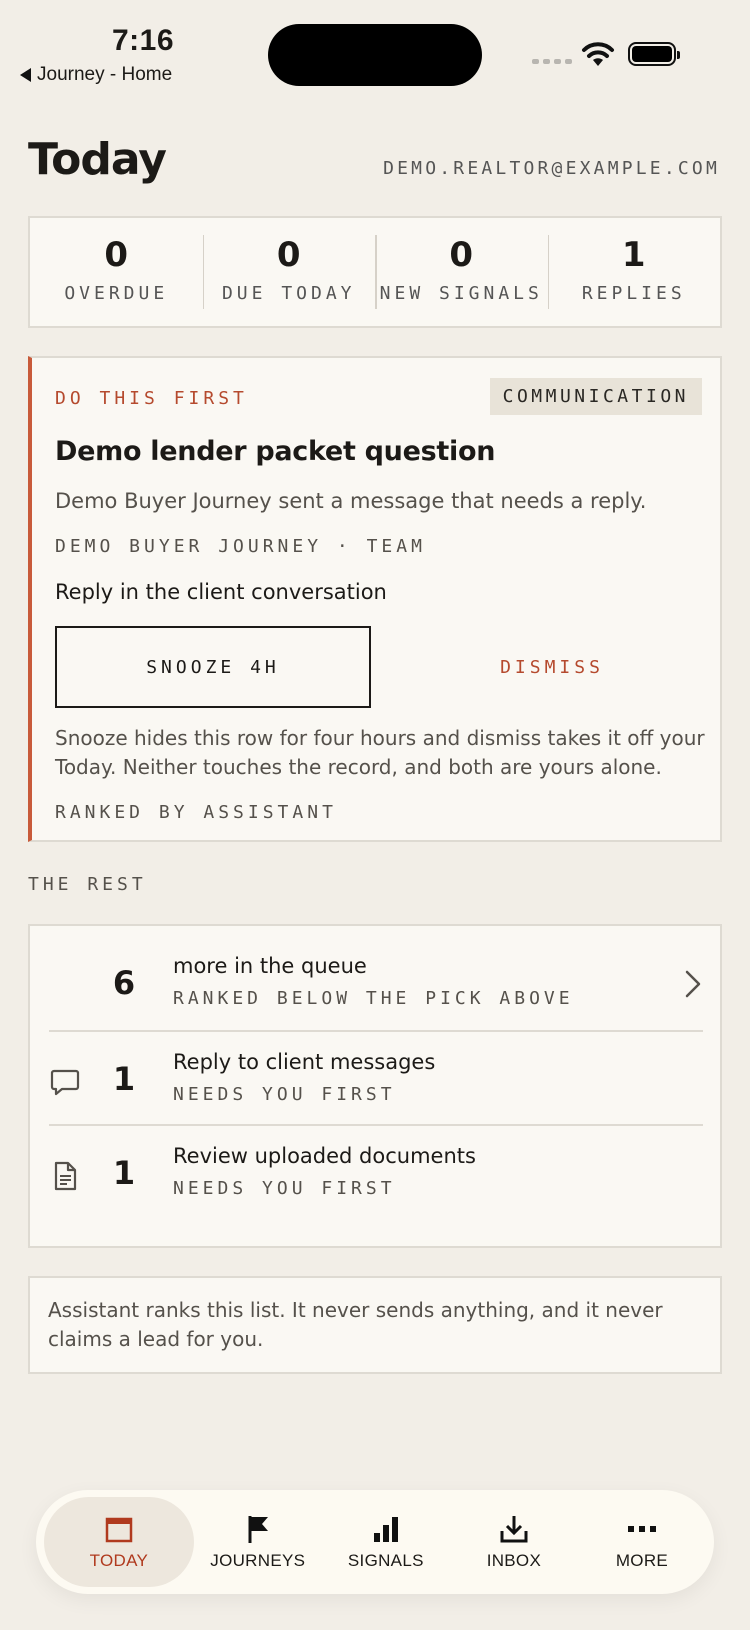 The height and width of the screenshot is (1630, 750). Describe the element at coordinates (275, 451) in the screenshot. I see `card-title: Demo lender packet question` at that location.